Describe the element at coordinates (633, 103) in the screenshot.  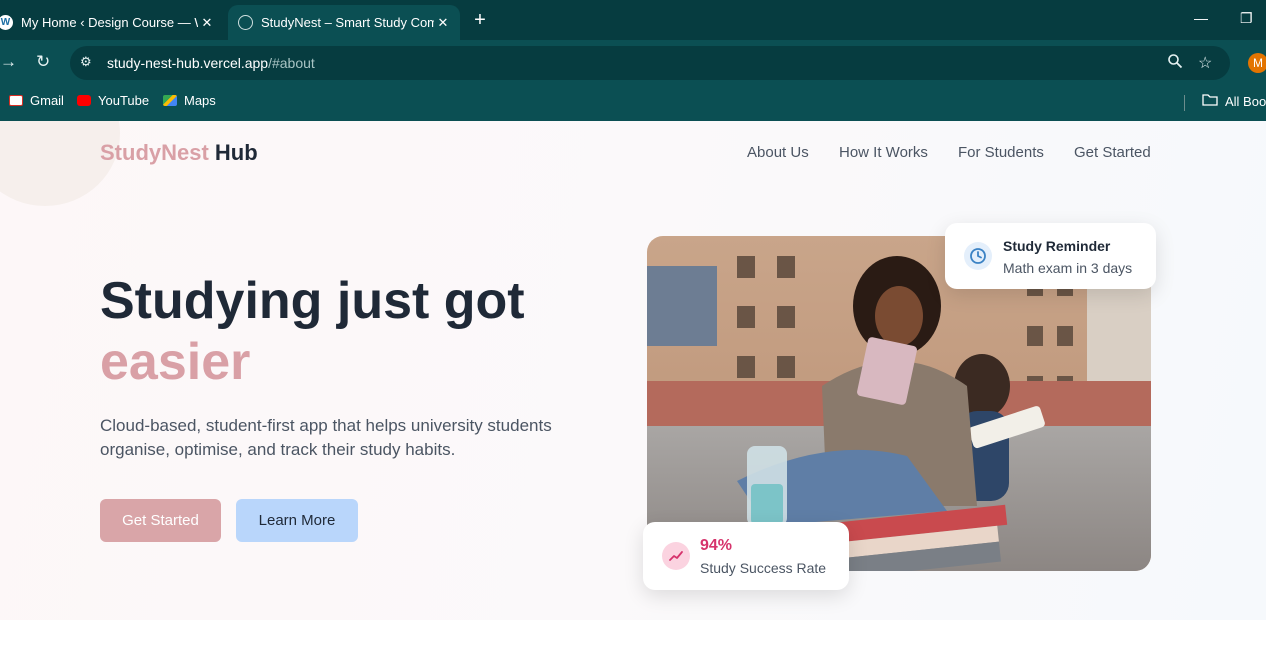
I see `bookmarks-bar: Gmail YouTube Maps All Book` at that location.